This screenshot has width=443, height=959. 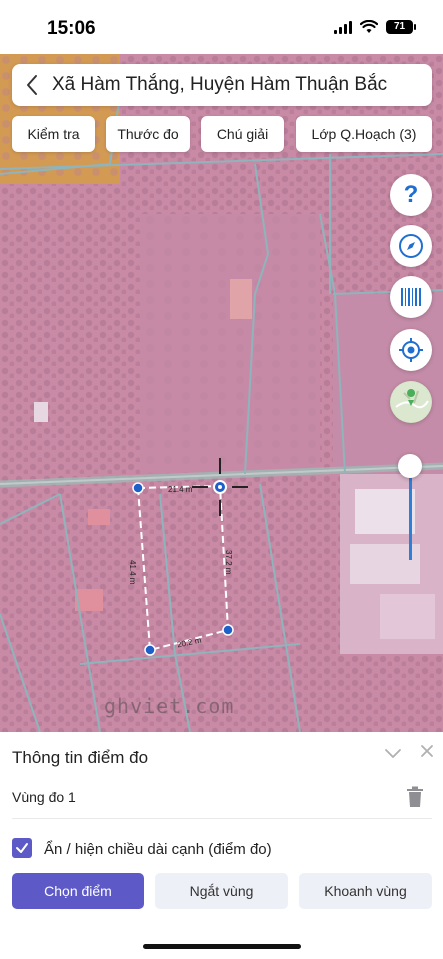 I want to click on compass-button, so click(x=411, y=246).